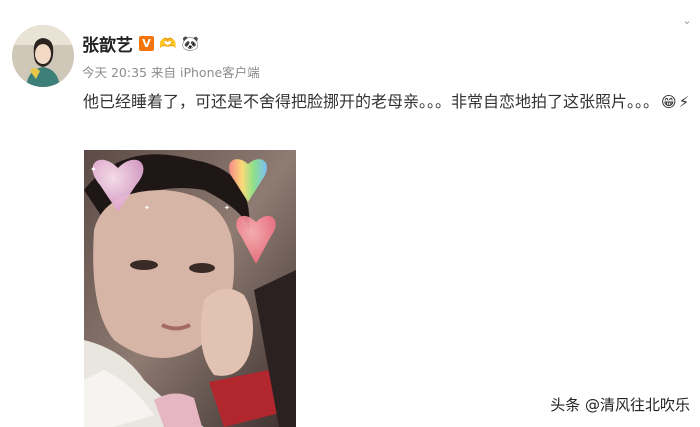 This screenshot has width=700, height=427. I want to click on post-text: 他已经睡着了，可还是不舍得把脸挪开的老母亲。。。非常自恋地拍了这张照片。。。 😁 ⚡, so click(389, 102).